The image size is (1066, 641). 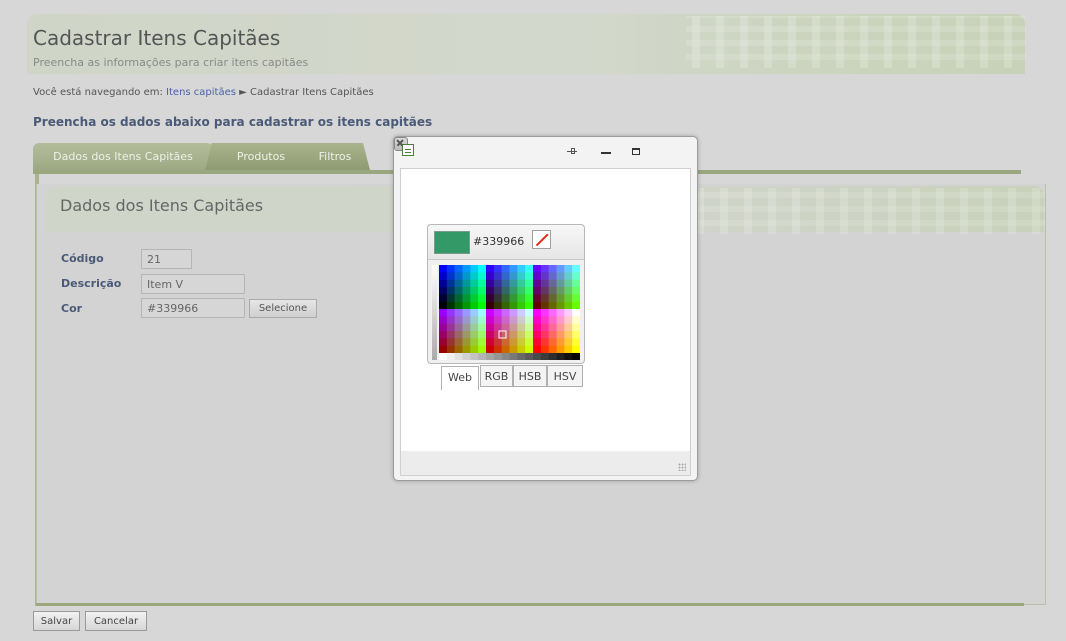 What do you see at coordinates (283, 308) in the screenshot?
I see `select-color-button: Selecione` at bounding box center [283, 308].